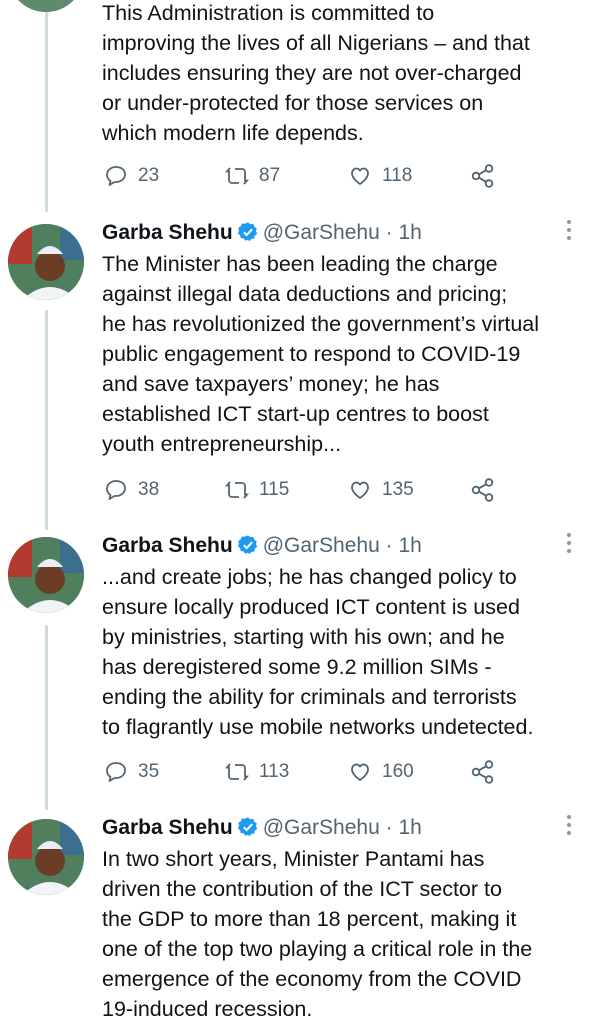  Describe the element at coordinates (274, 489) in the screenshot. I see `retweet-count: 115` at that location.